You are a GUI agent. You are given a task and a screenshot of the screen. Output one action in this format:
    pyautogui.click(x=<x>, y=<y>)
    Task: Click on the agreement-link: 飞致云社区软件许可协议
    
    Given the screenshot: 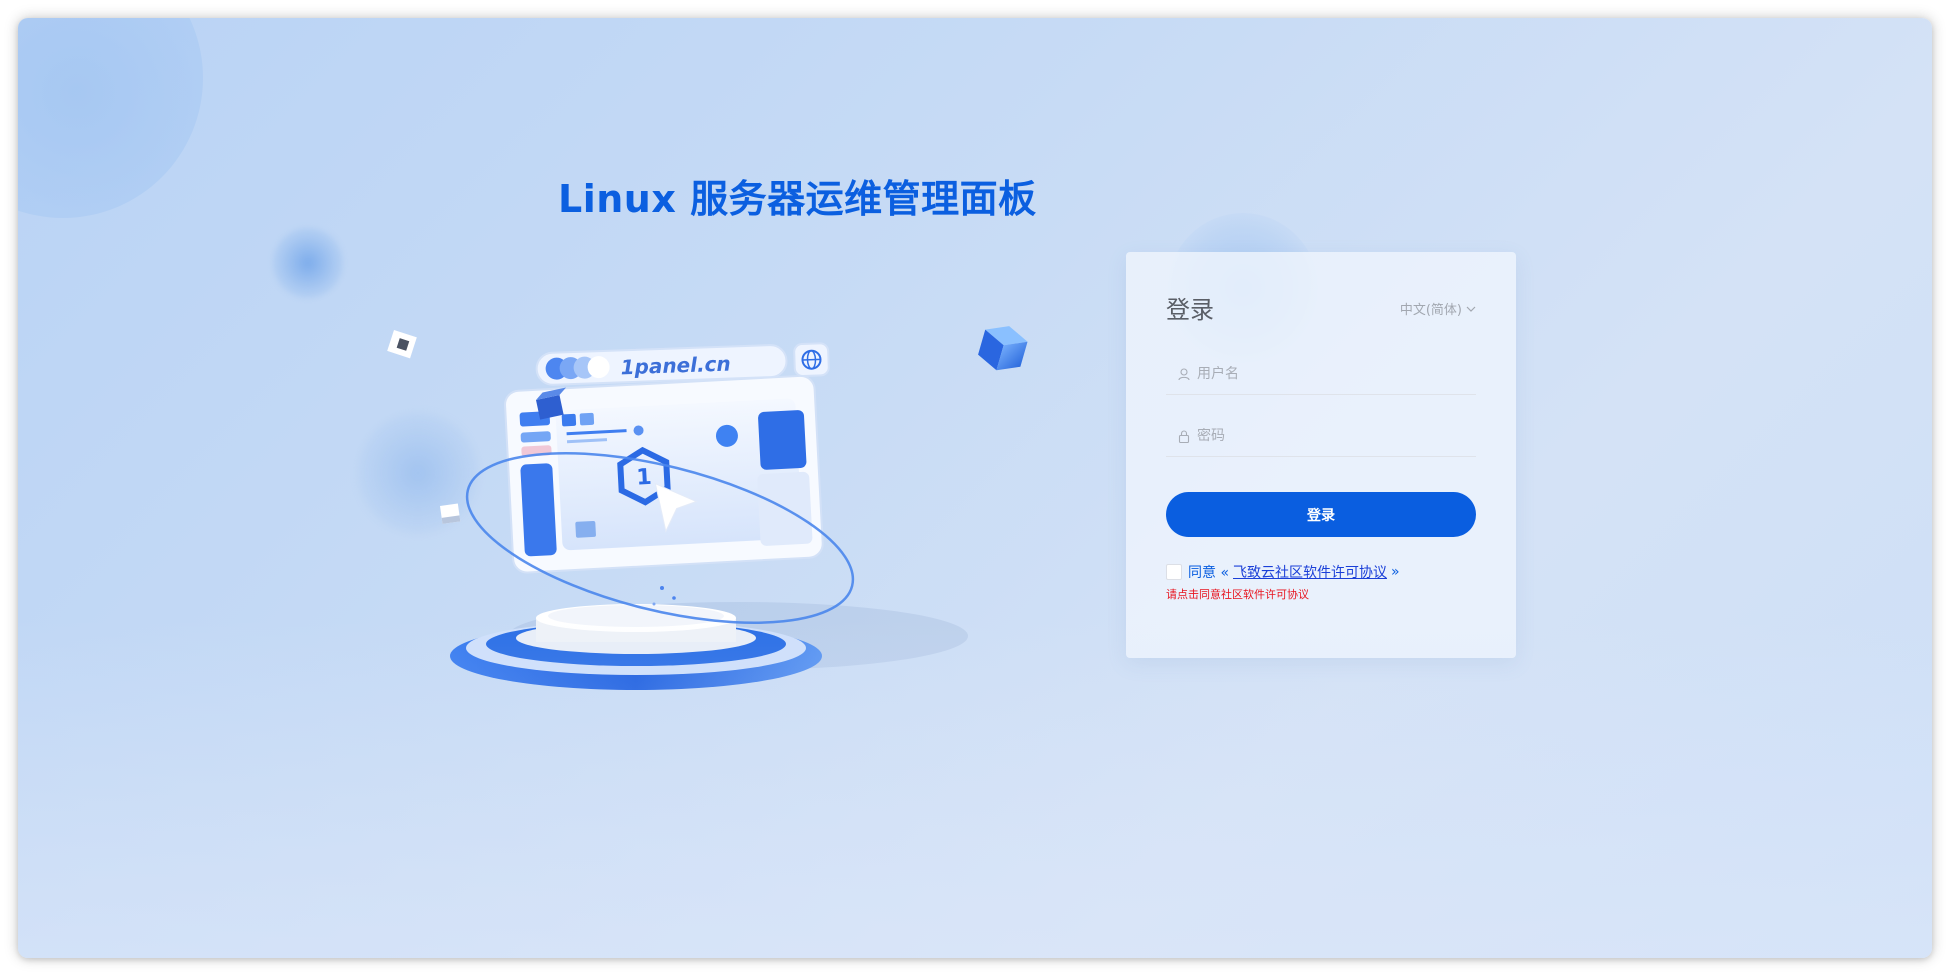 What is the action you would take?
    pyautogui.click(x=1310, y=572)
    